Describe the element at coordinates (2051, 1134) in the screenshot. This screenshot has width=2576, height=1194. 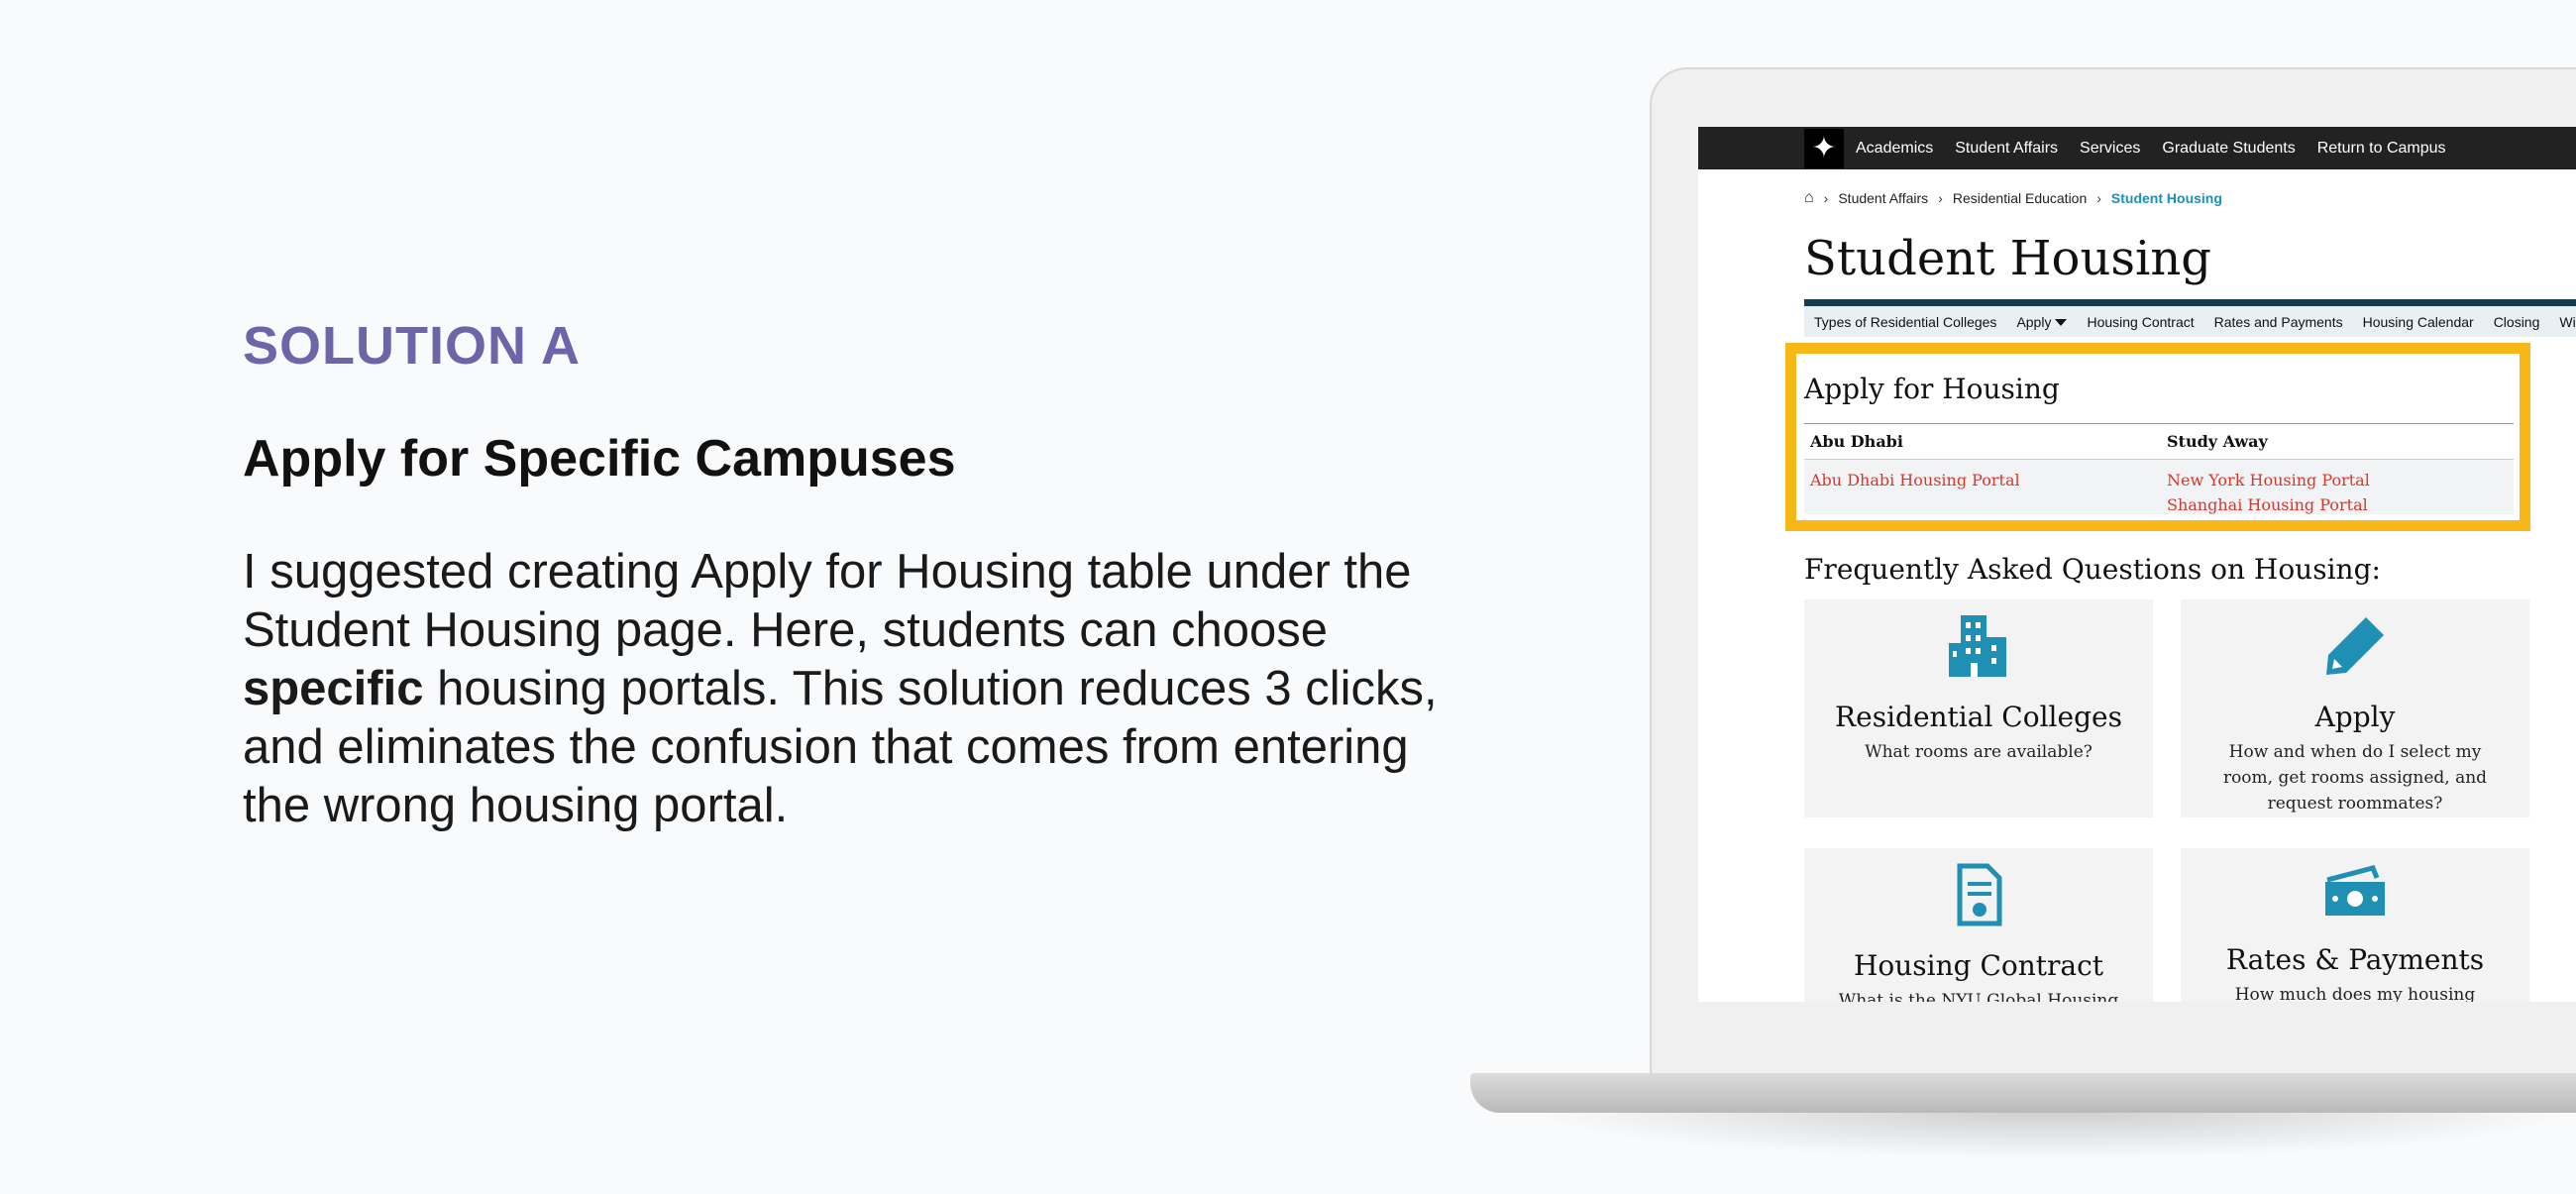
I see `laptop-shadow` at that location.